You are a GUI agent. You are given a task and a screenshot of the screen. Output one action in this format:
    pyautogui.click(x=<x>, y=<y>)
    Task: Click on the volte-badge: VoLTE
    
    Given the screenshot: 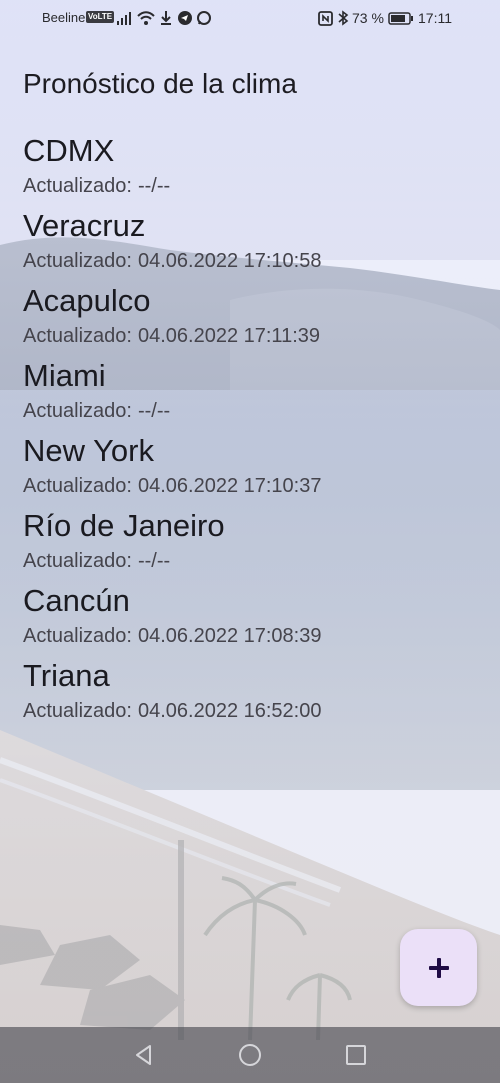 What is the action you would take?
    pyautogui.click(x=100, y=17)
    